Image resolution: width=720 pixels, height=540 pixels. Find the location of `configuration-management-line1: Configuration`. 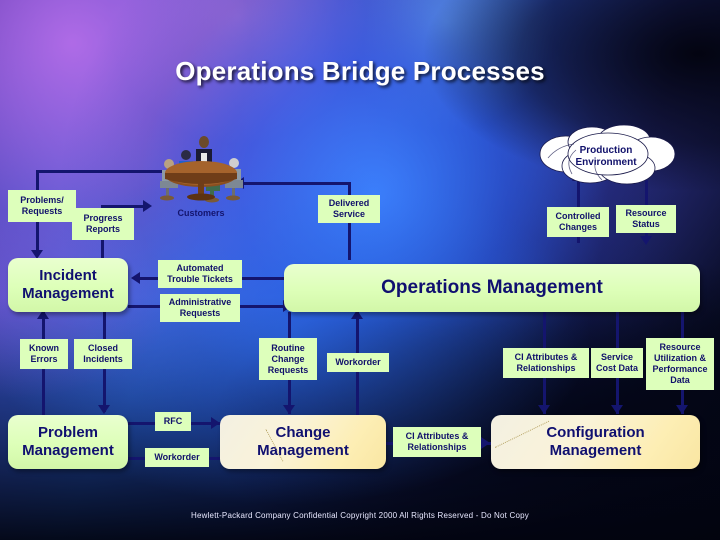

configuration-management-line1: Configuration is located at coordinates (595, 432).